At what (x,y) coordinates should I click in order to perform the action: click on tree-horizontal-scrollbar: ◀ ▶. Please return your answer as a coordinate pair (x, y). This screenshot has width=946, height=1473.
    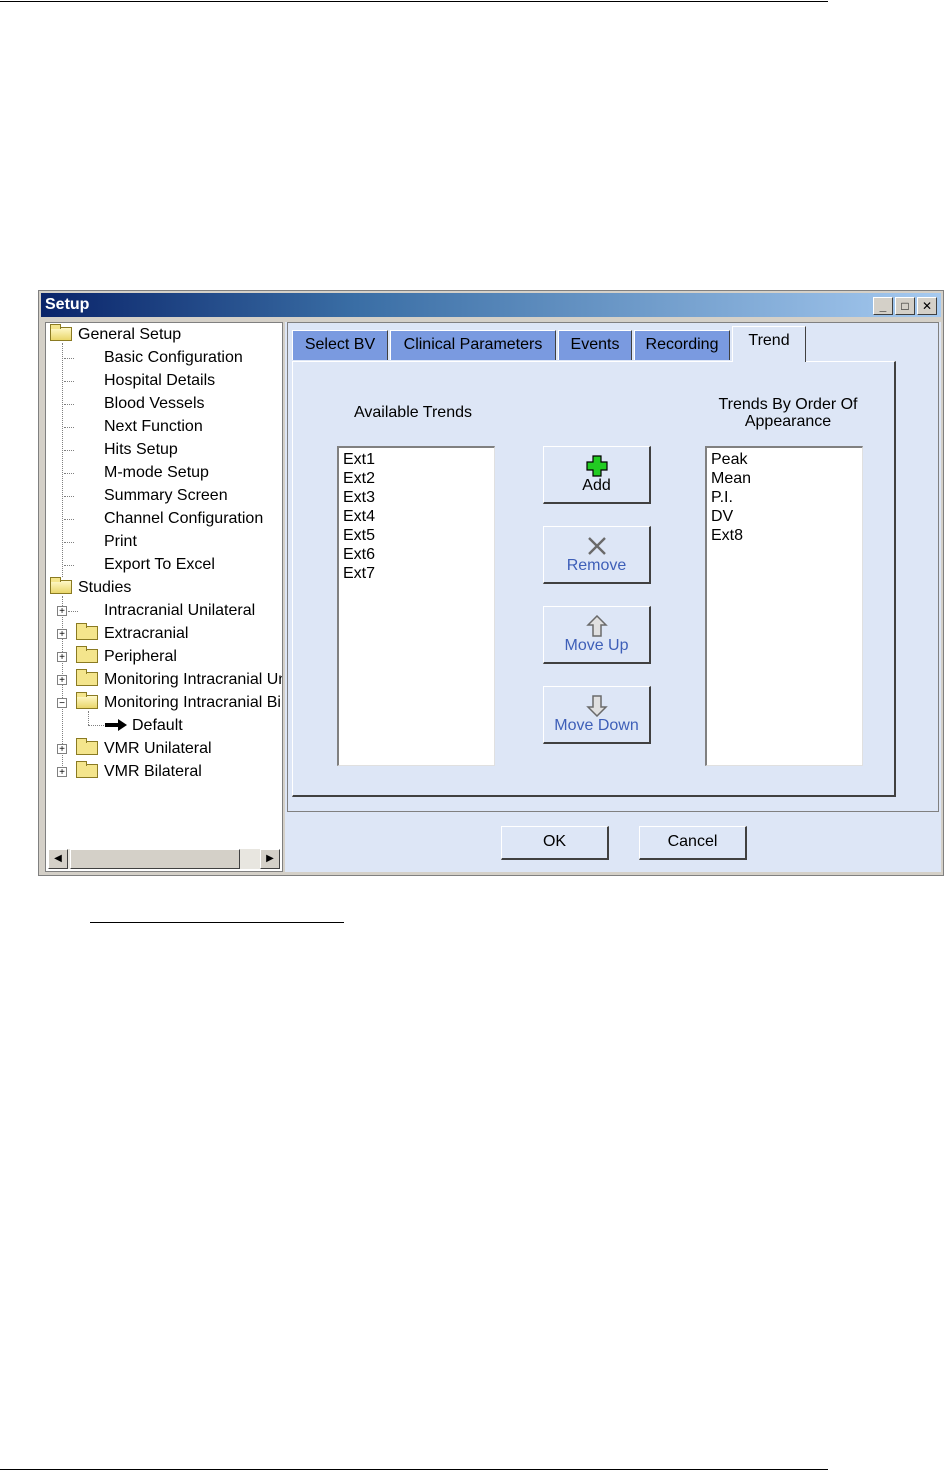
    Looking at the image, I should click on (164, 859).